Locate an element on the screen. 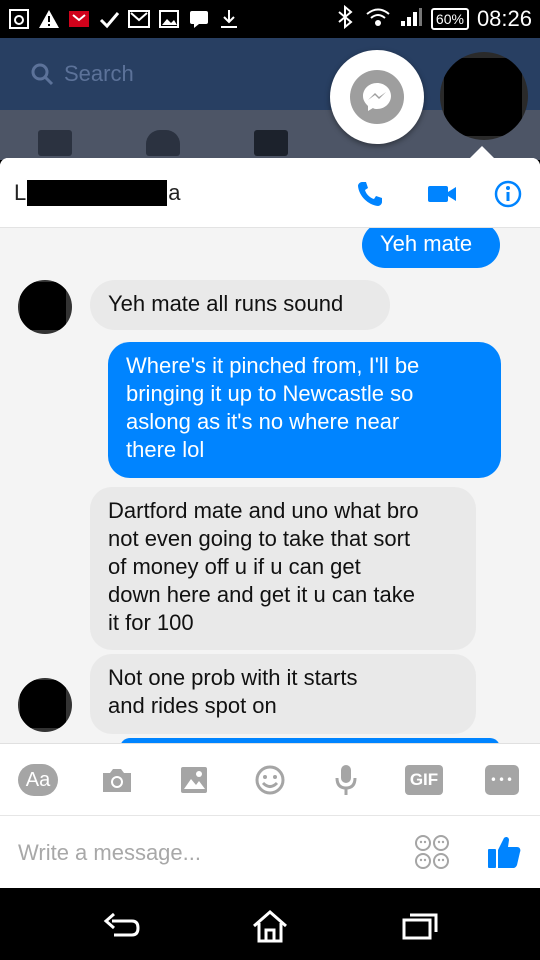  composer-toolbar: Aa GIF ••• is located at coordinates (270, 779).